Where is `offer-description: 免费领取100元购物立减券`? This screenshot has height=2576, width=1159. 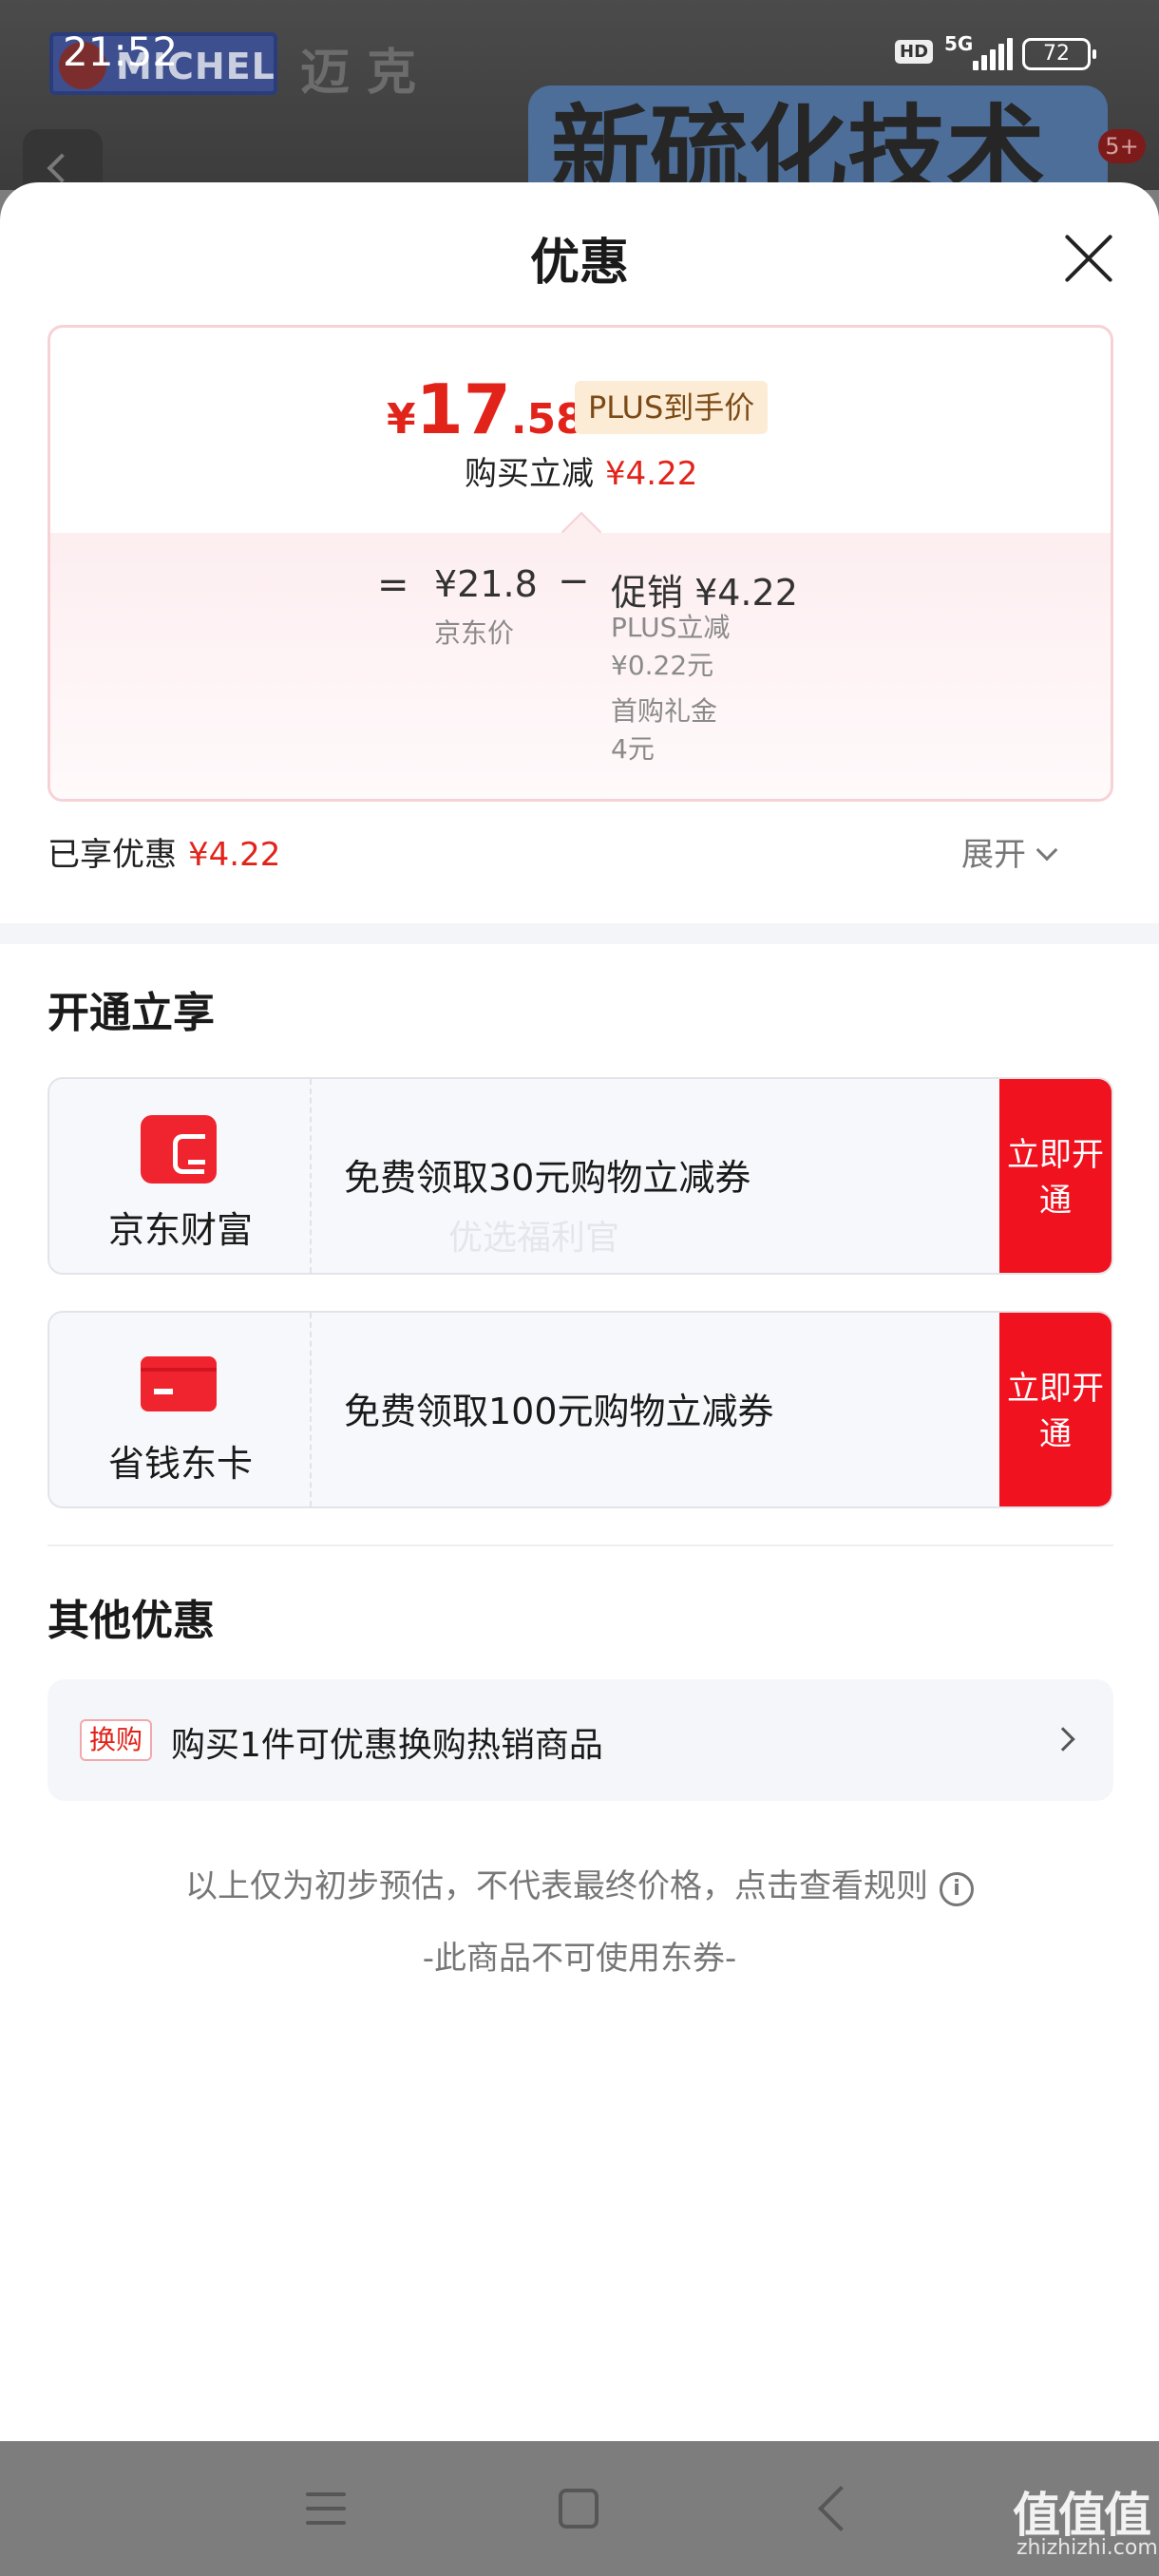 offer-description: 免费领取100元购物立减券 is located at coordinates (559, 1411).